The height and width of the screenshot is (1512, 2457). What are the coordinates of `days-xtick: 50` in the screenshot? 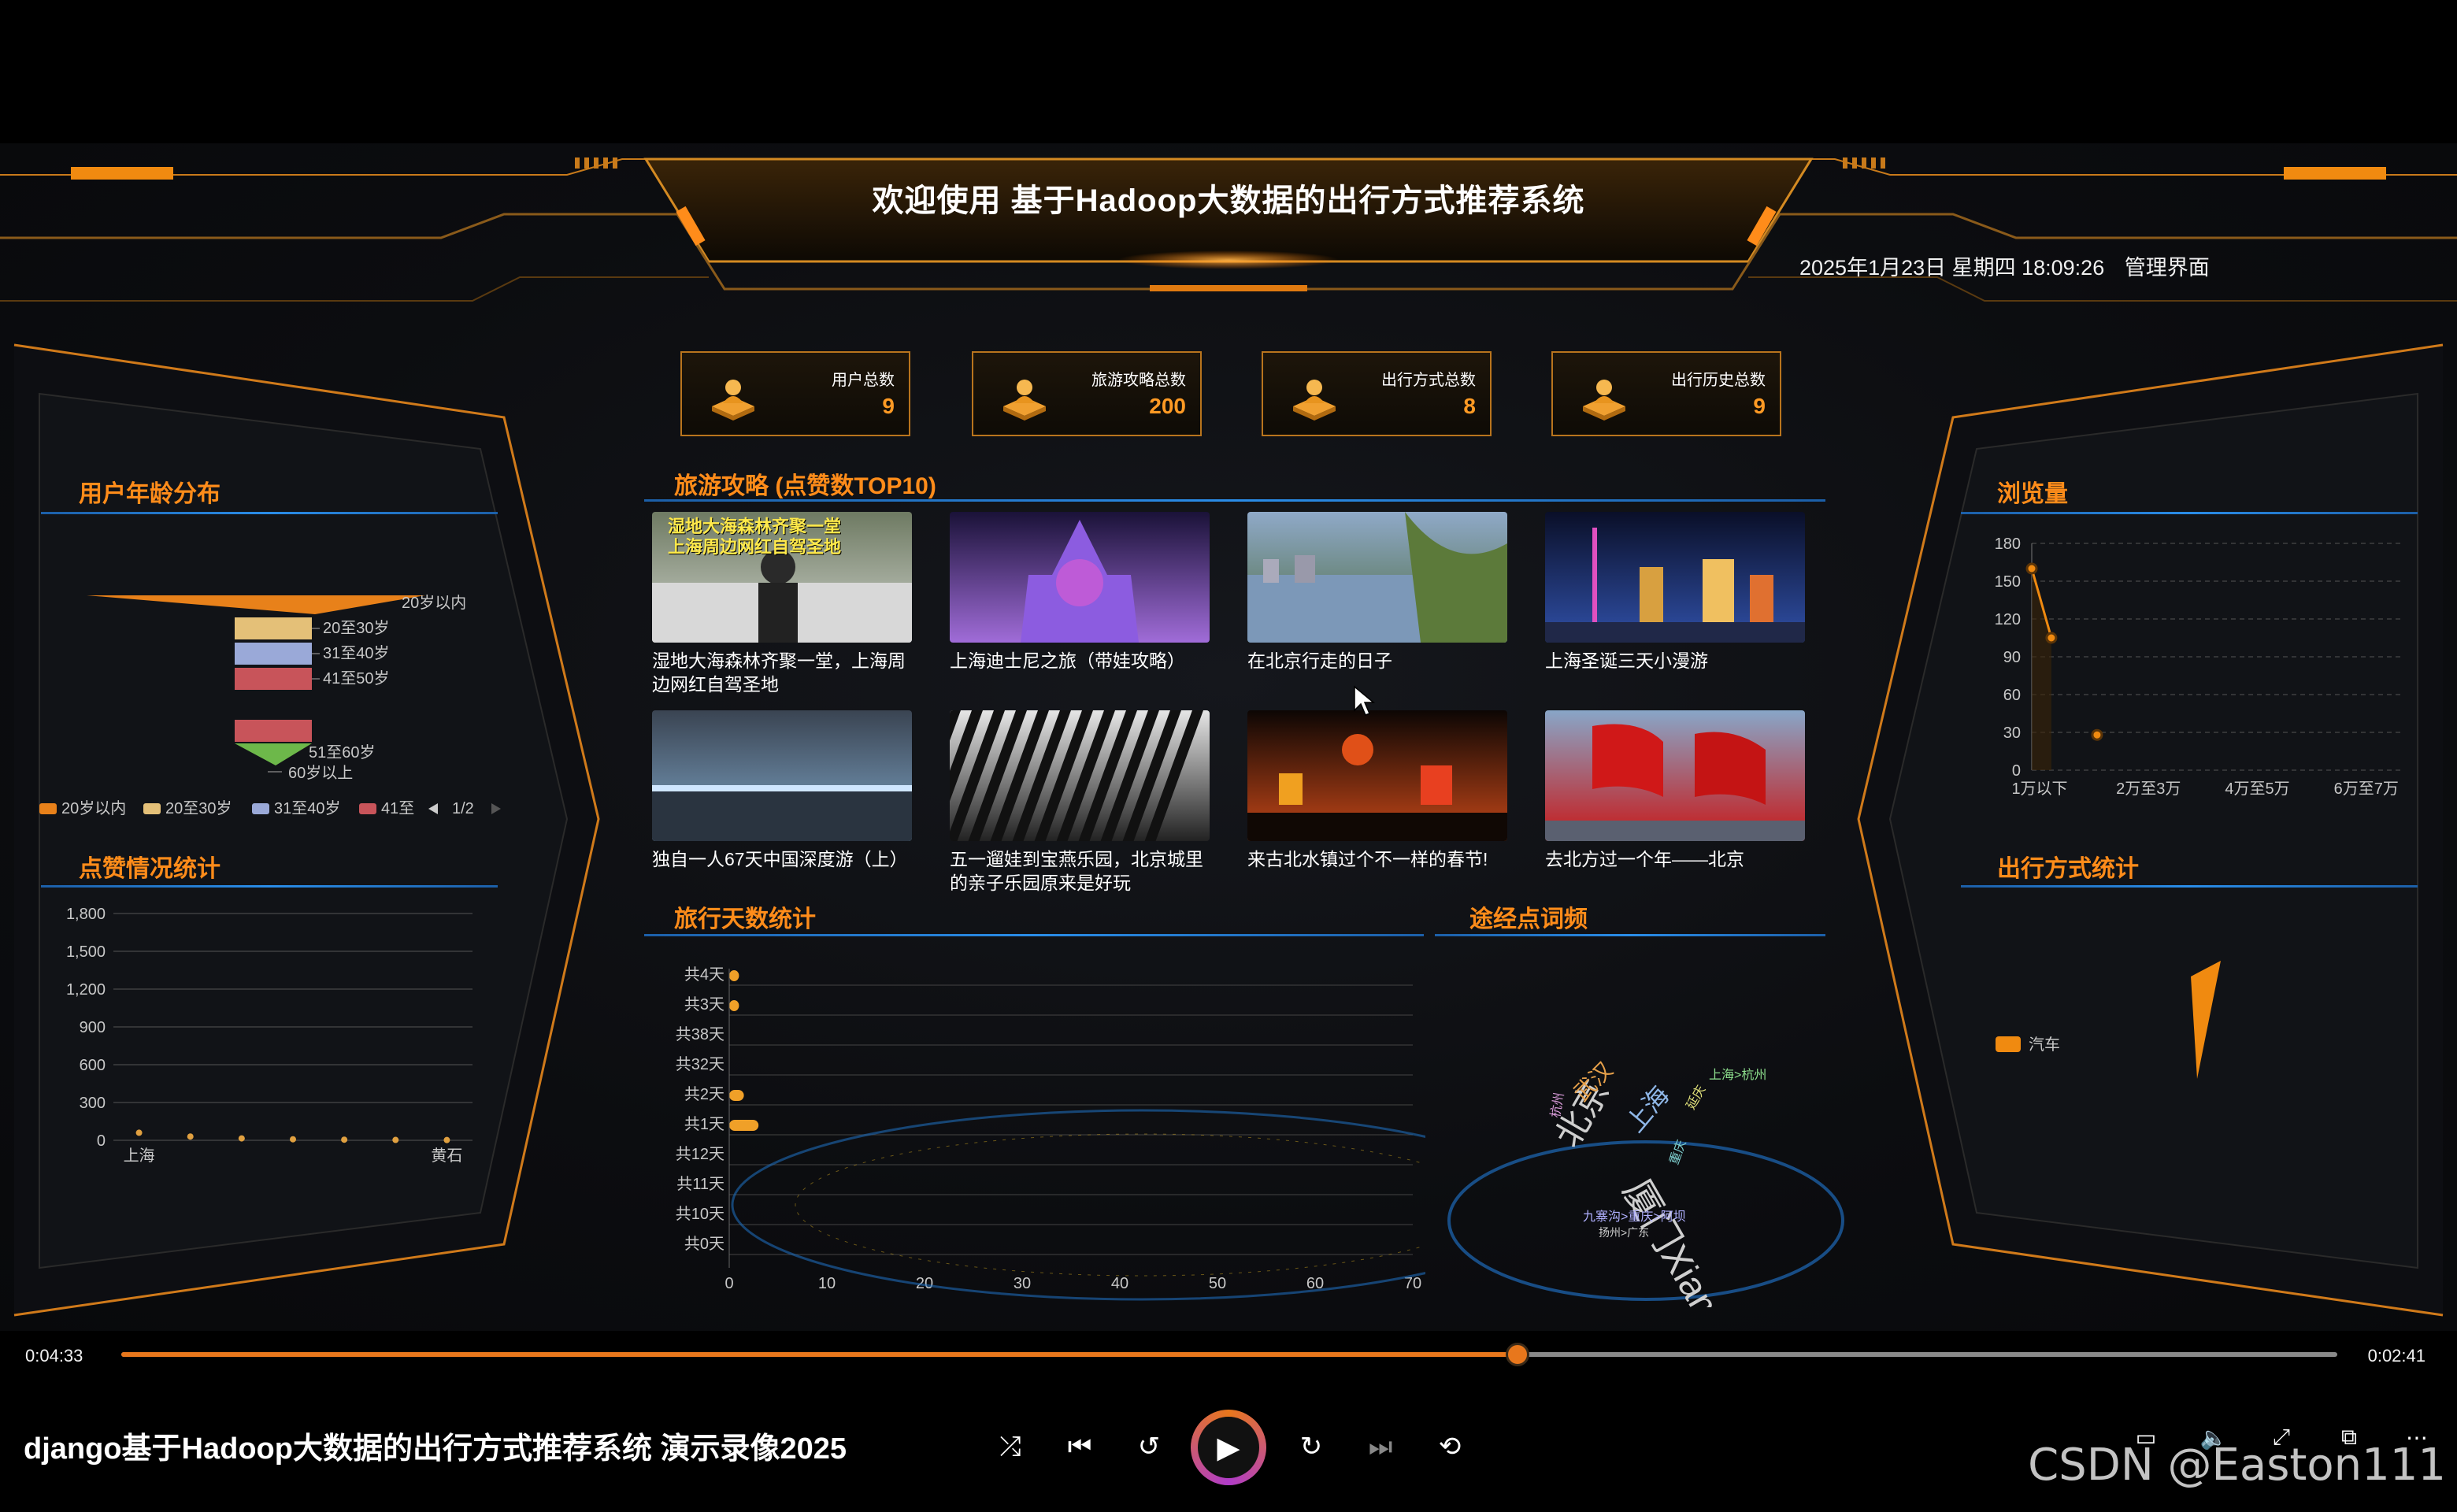 It's located at (1217, 1283).